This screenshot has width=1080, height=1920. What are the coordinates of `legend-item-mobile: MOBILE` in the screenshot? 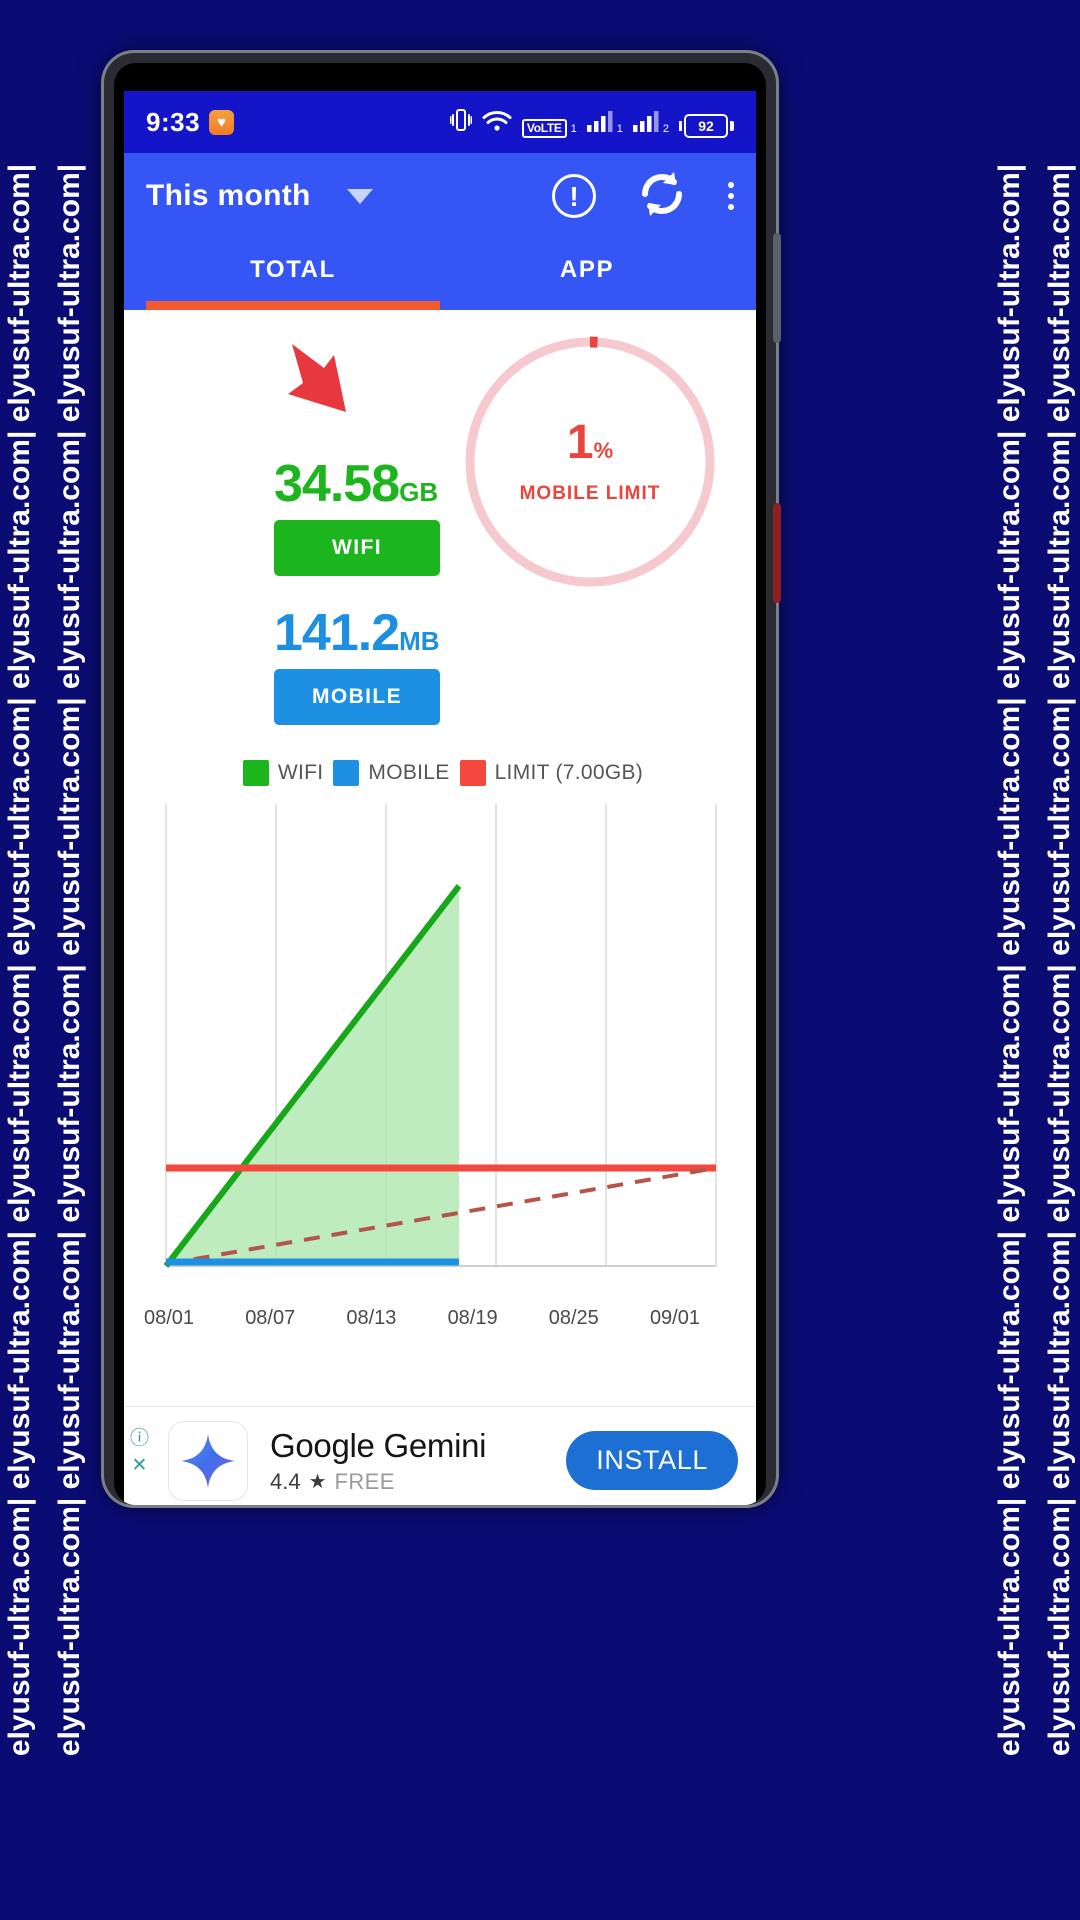 It's located at (391, 773).